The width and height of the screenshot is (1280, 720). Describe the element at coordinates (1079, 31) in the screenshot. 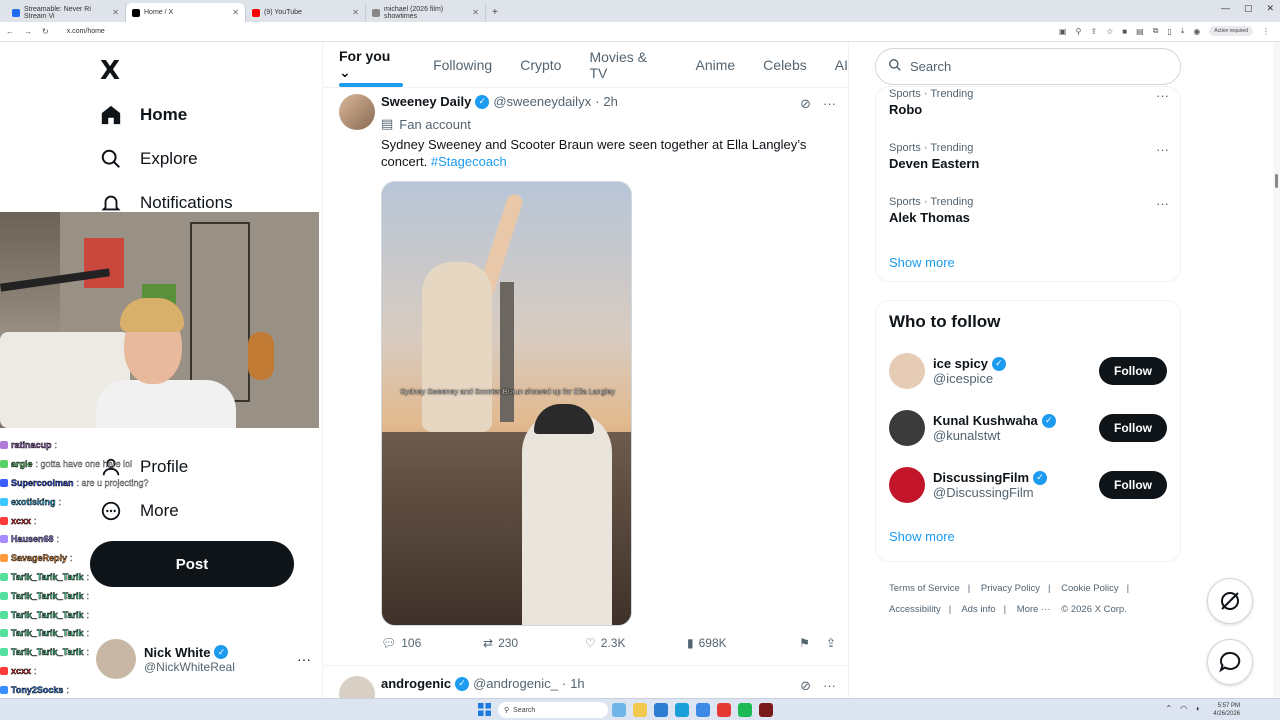

I see `zoom-icon: ⚲` at that location.